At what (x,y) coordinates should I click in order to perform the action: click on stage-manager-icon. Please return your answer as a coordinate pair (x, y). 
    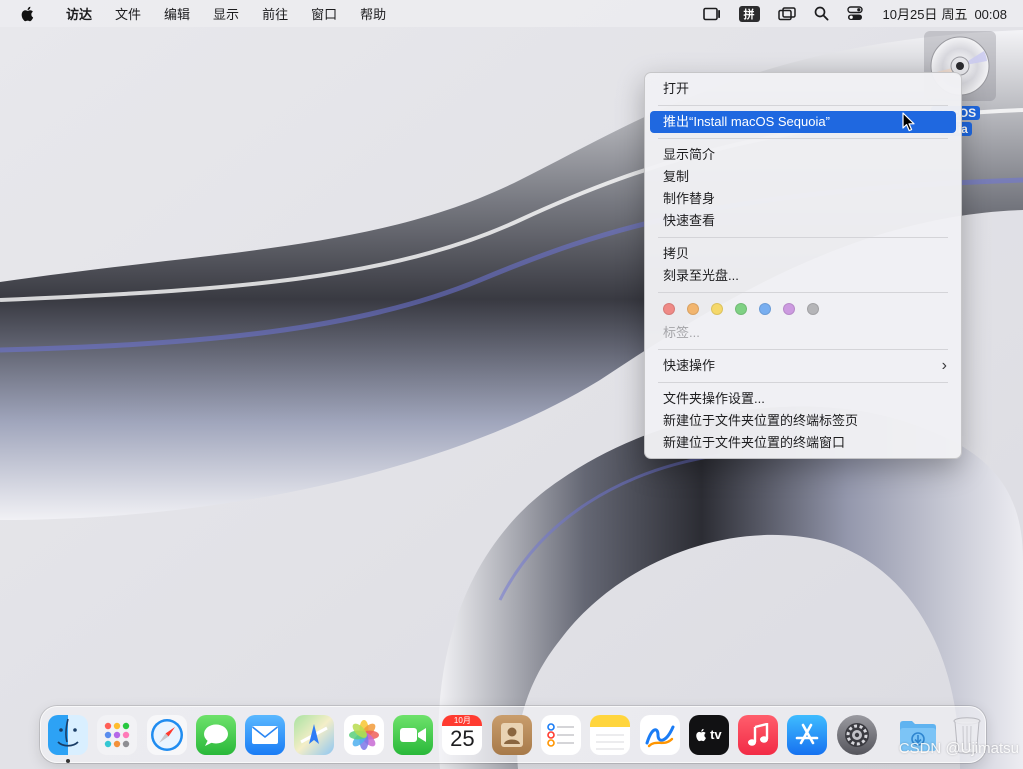
    Looking at the image, I should click on (711, 14).